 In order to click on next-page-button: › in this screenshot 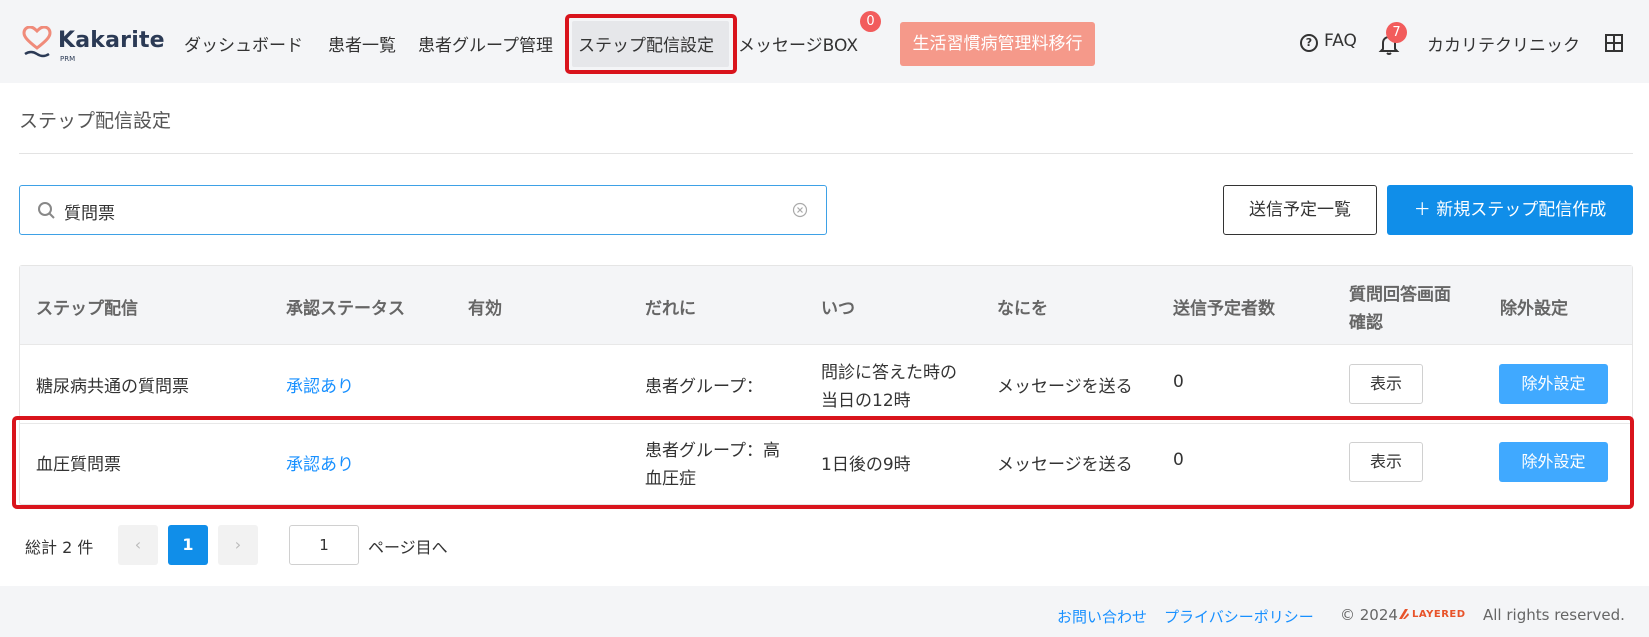, I will do `click(238, 545)`.